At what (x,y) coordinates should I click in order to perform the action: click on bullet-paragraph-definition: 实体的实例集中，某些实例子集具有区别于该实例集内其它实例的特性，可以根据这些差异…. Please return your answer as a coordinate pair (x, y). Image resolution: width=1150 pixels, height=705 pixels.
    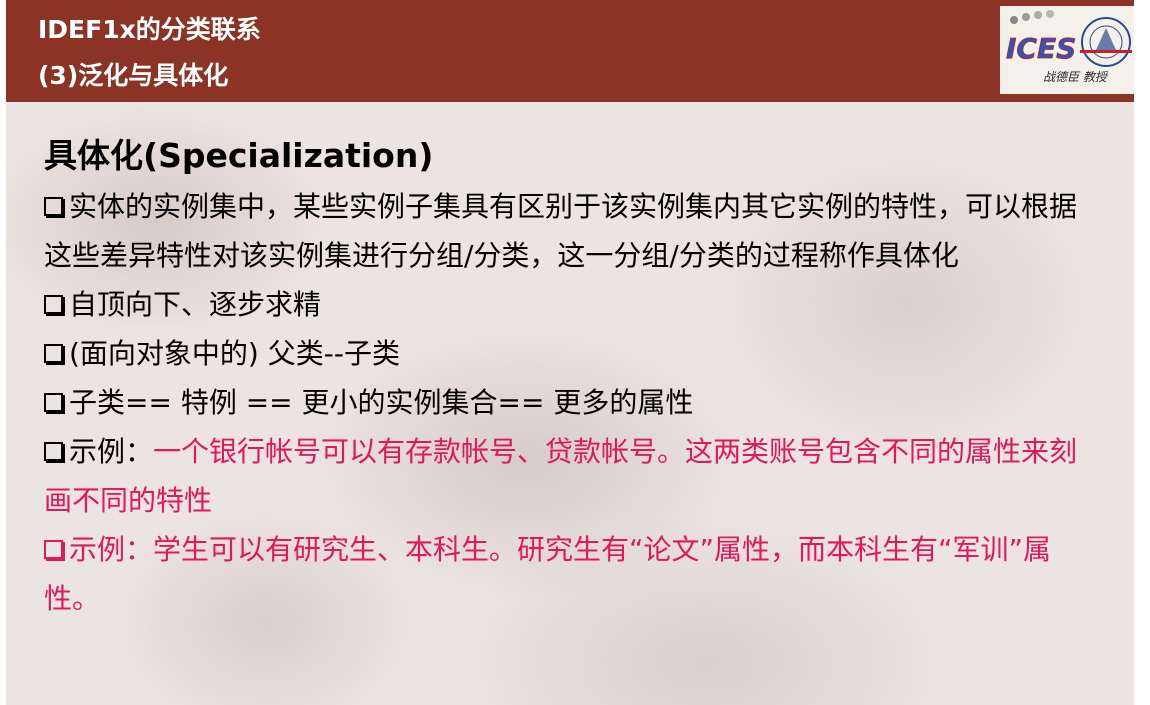
    Looking at the image, I should click on (574, 231).